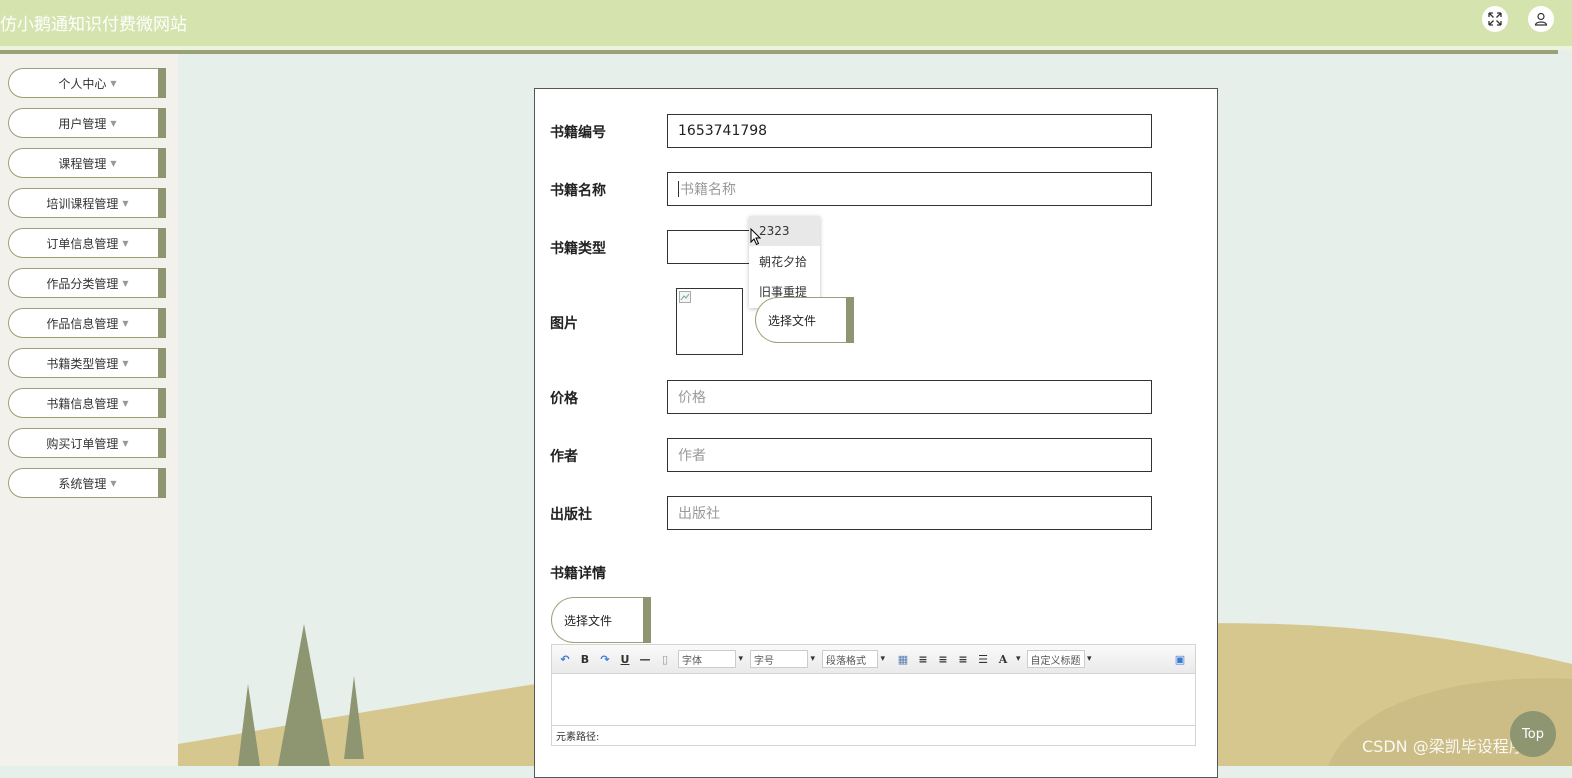  I want to click on sidebar-item-label: 作品分类管理, so click(82, 283).